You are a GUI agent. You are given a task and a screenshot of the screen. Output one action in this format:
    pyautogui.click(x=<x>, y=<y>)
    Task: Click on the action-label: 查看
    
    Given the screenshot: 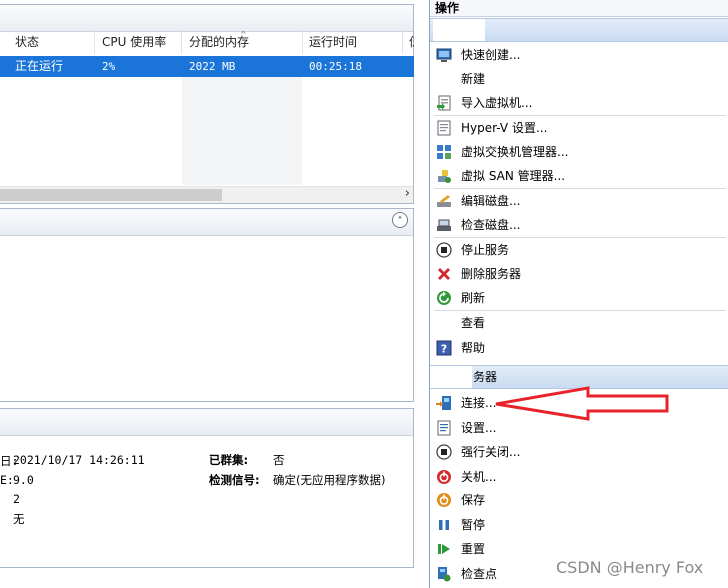 What is the action you would take?
    pyautogui.click(x=473, y=323)
    